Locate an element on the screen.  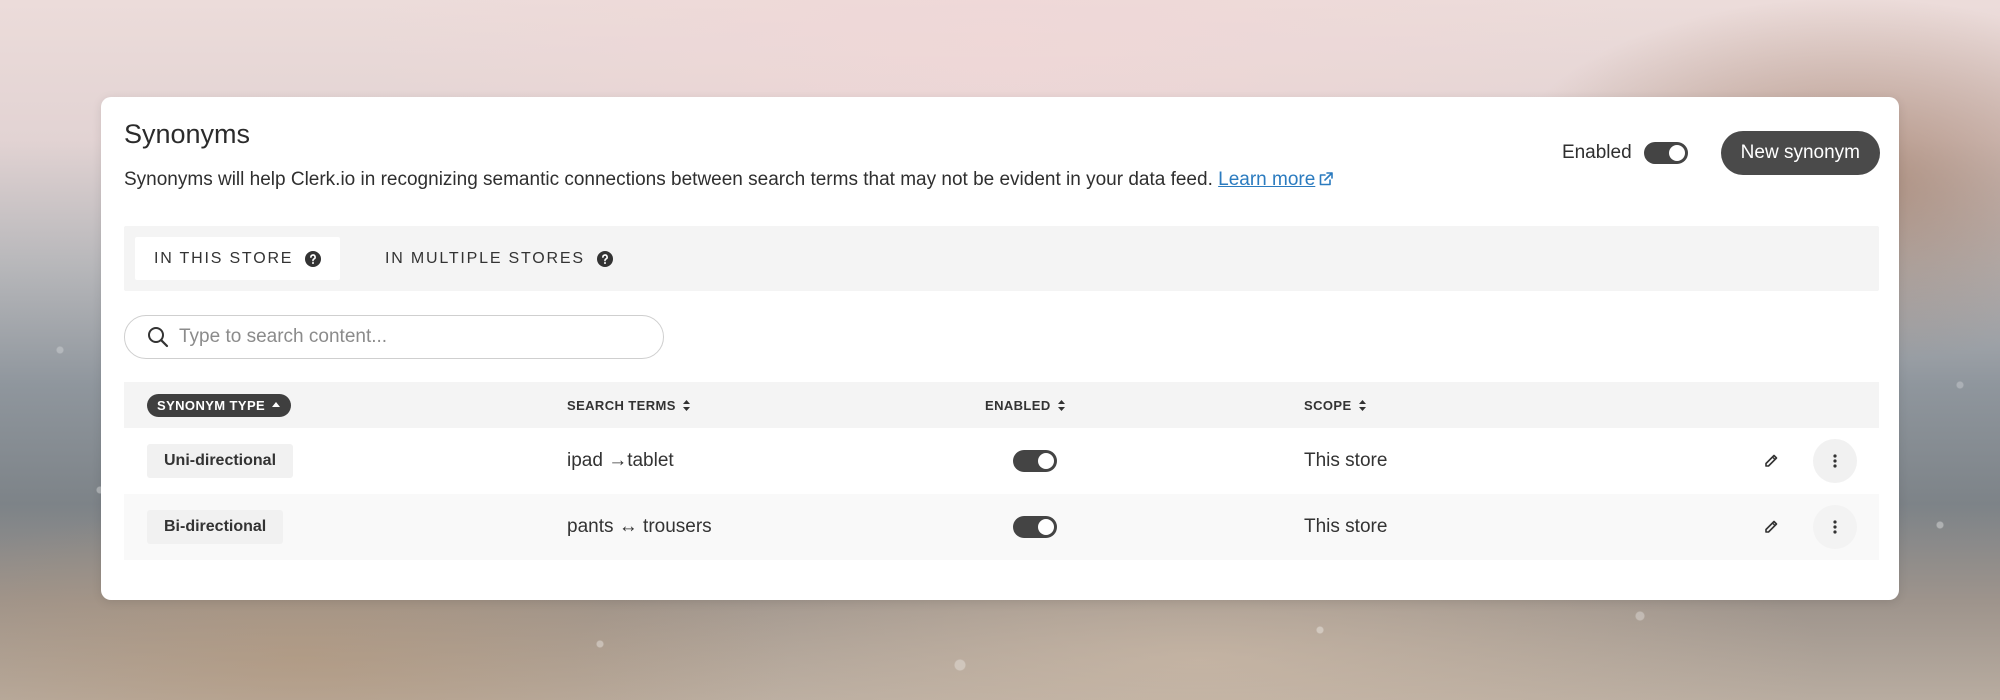
page-title: Synonyms is located at coordinates (187, 134).